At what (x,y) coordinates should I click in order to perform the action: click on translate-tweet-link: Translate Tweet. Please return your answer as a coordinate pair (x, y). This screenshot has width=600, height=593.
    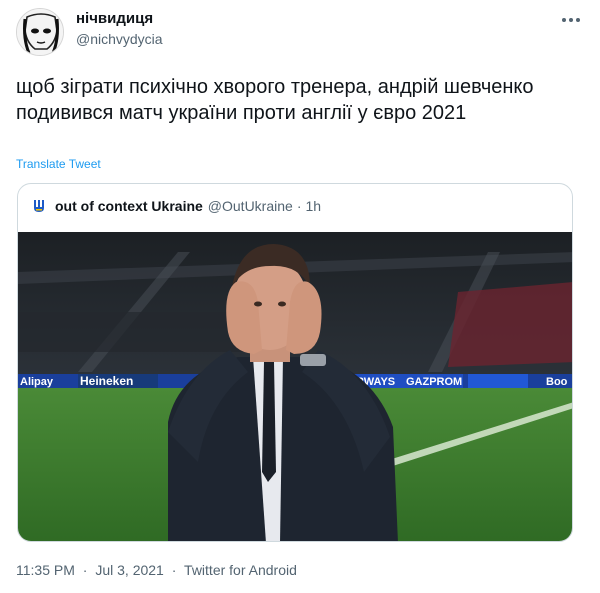
    Looking at the image, I should click on (58, 164).